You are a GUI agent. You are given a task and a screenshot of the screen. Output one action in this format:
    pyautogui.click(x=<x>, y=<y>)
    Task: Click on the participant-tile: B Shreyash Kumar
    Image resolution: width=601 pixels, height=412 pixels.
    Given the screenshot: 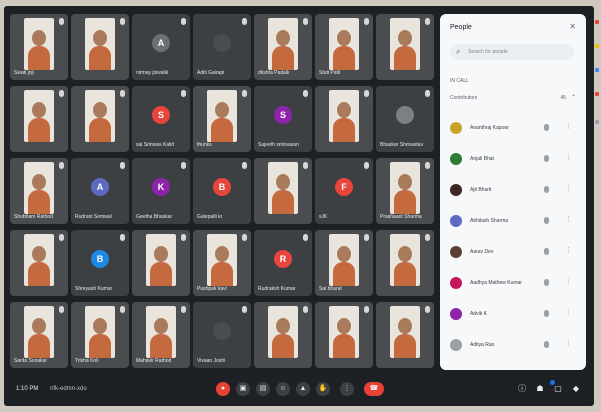 What is the action you would take?
    pyautogui.click(x=100, y=263)
    